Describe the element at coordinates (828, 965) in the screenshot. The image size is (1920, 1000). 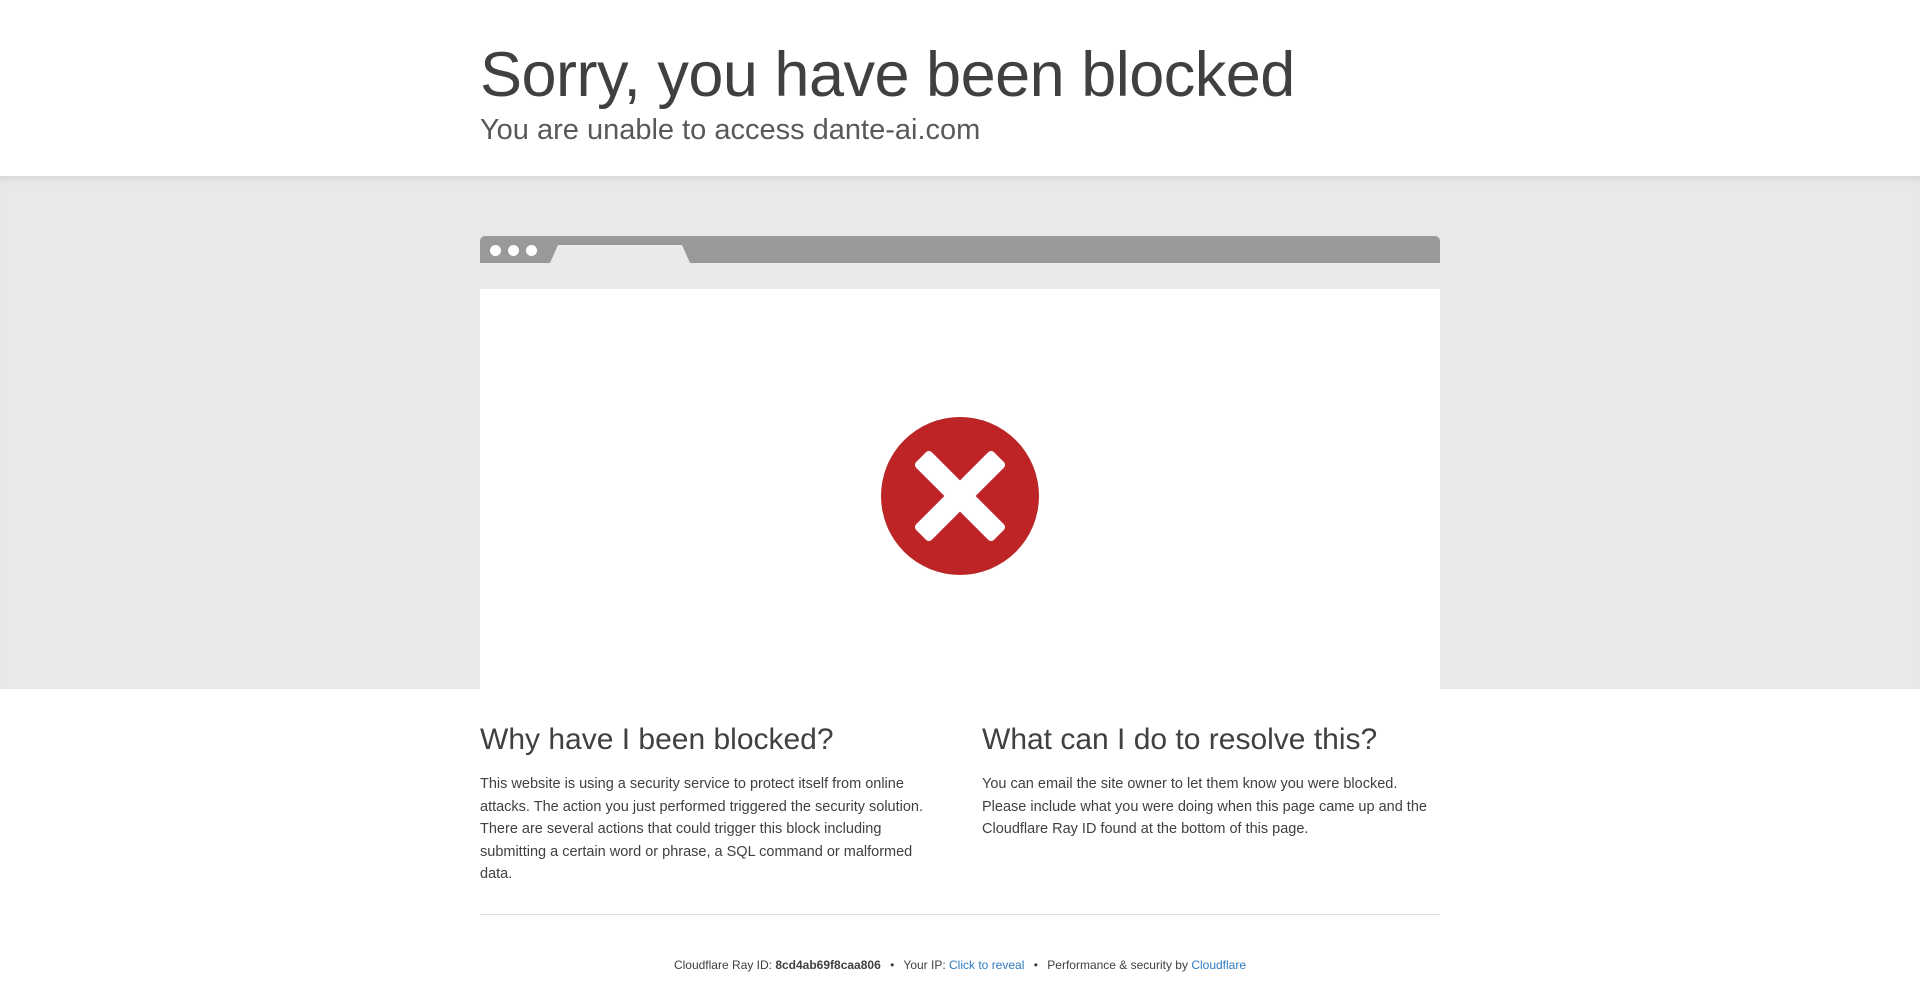
I see `ray-id-value: 8cd4ab69f8caa806` at that location.